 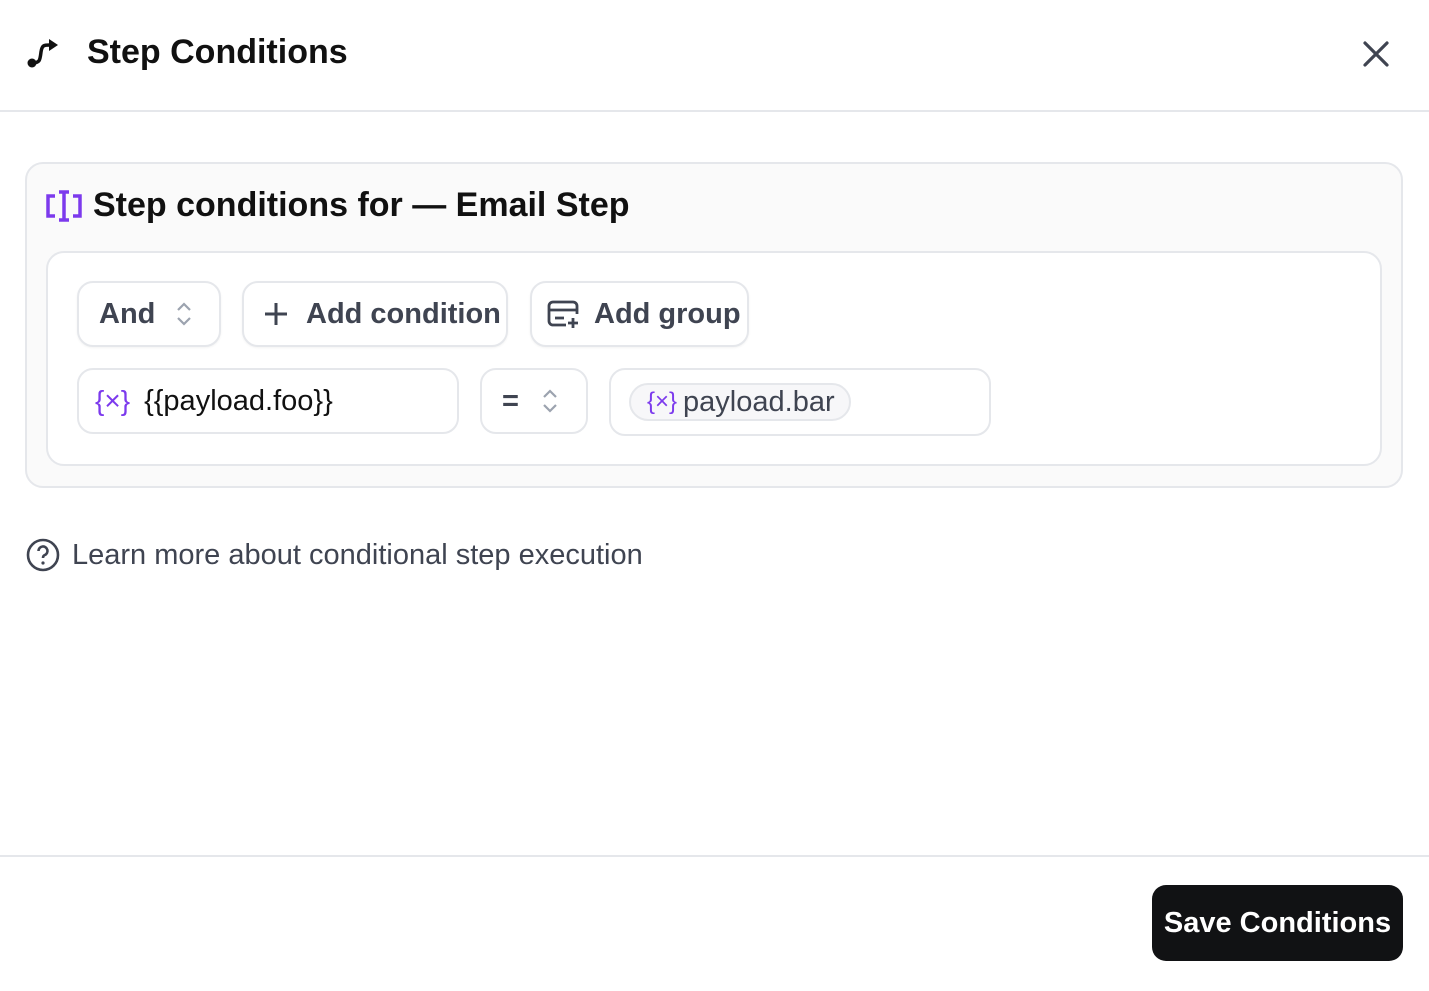 What do you see at coordinates (127, 313) in the screenshot?
I see `combinator-value: And` at bounding box center [127, 313].